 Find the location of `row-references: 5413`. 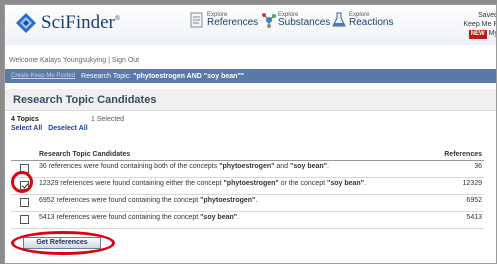

row-references: 5413 is located at coordinates (454, 220).